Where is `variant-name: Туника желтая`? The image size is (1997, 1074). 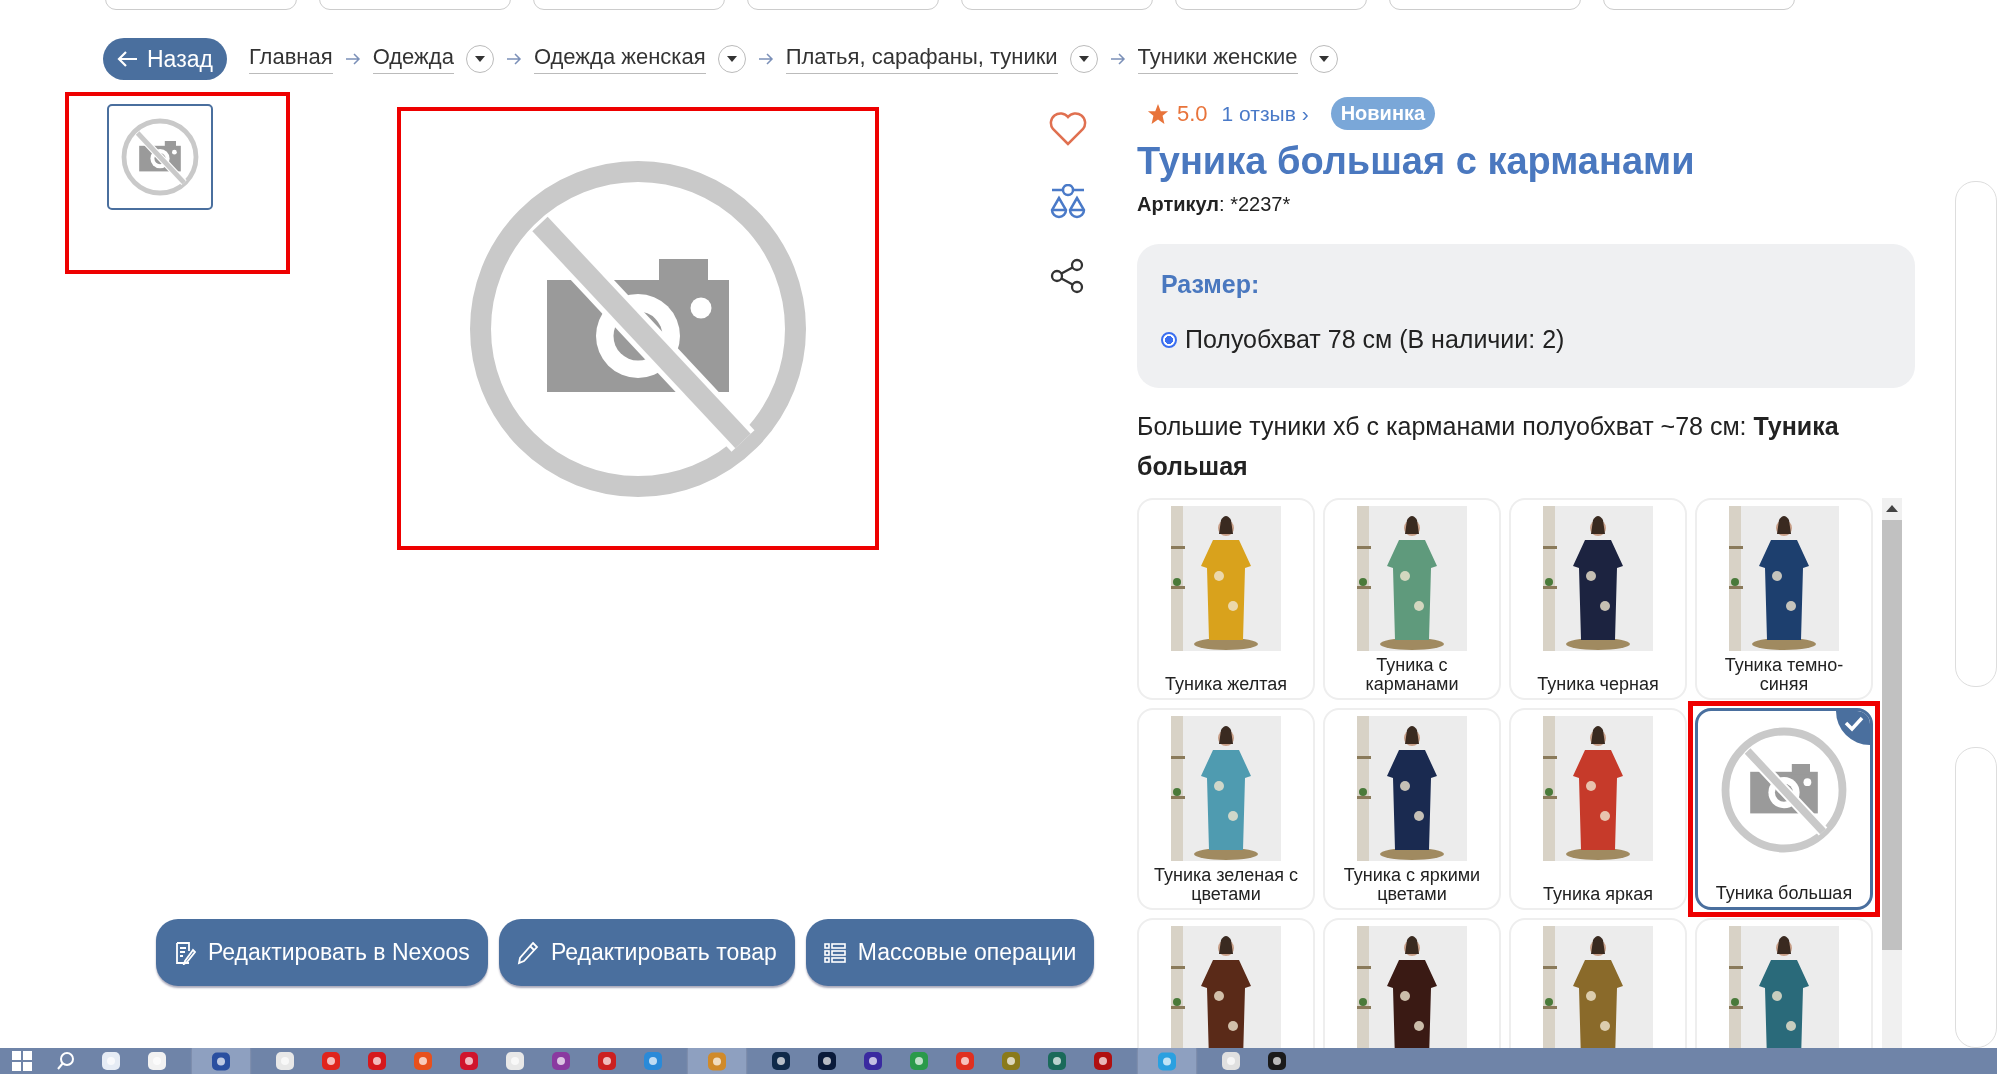 variant-name: Туника желтая is located at coordinates (1226, 684).